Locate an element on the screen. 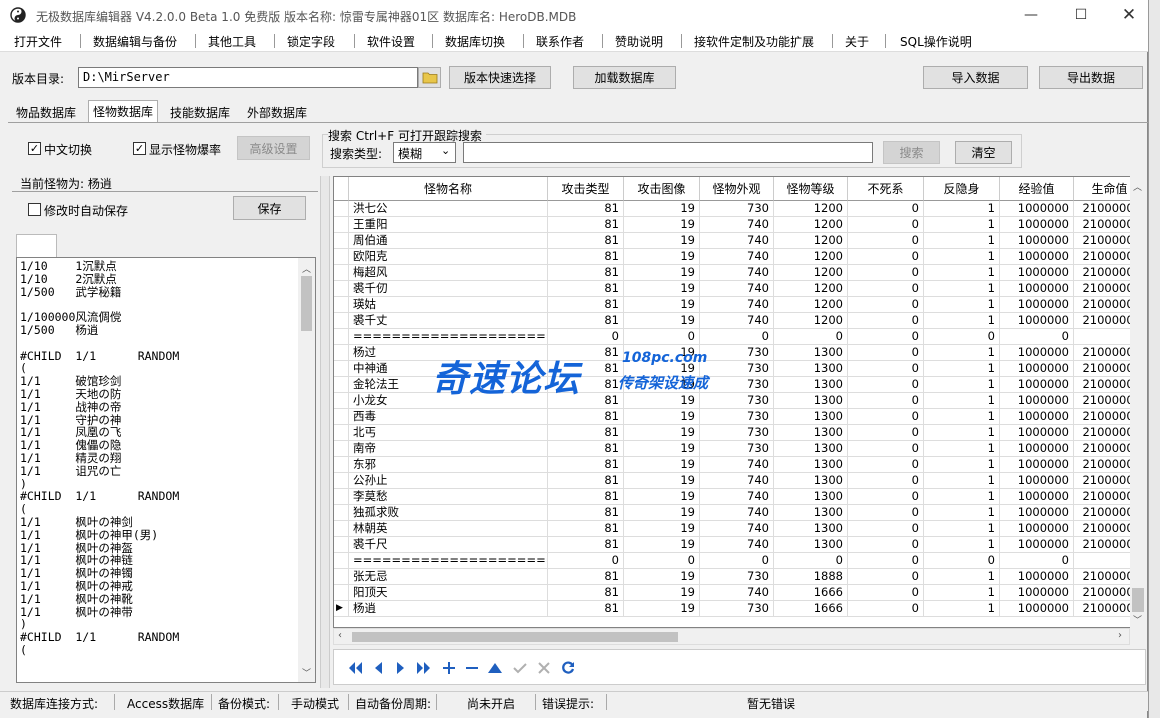 The width and height of the screenshot is (1160, 718). load-database-button: 加载数据库 is located at coordinates (624, 77).